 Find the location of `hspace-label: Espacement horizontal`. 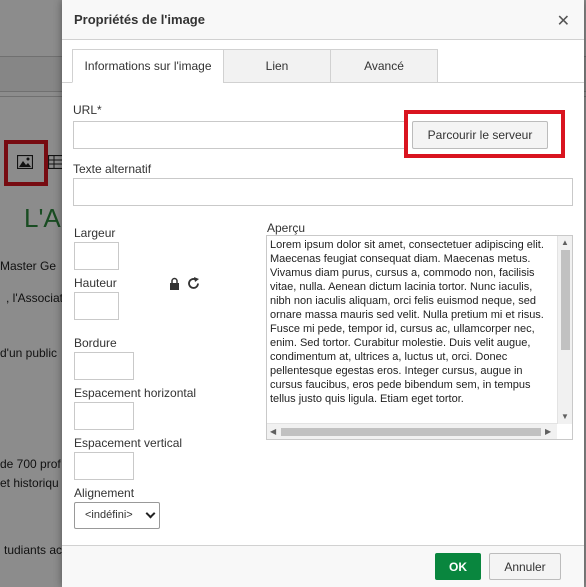

hspace-label: Espacement horizontal is located at coordinates (135, 393).